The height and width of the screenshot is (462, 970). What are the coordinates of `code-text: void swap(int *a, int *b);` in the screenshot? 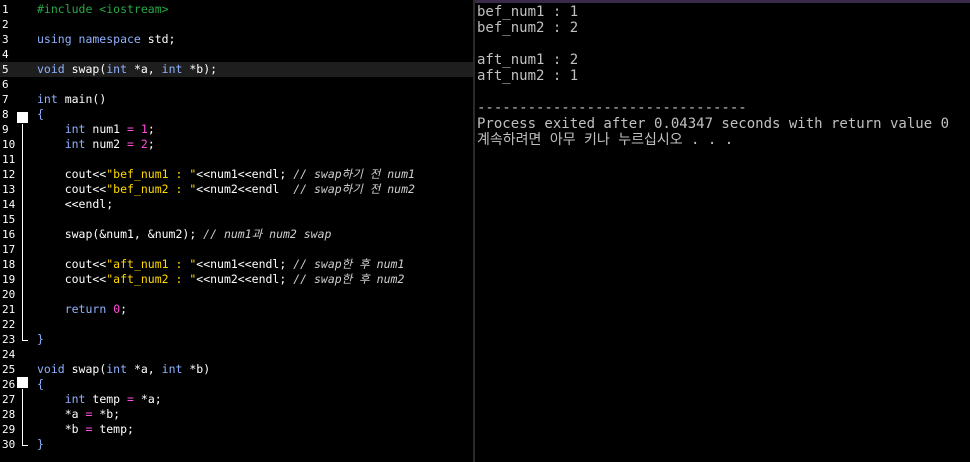 It's located at (127, 69).